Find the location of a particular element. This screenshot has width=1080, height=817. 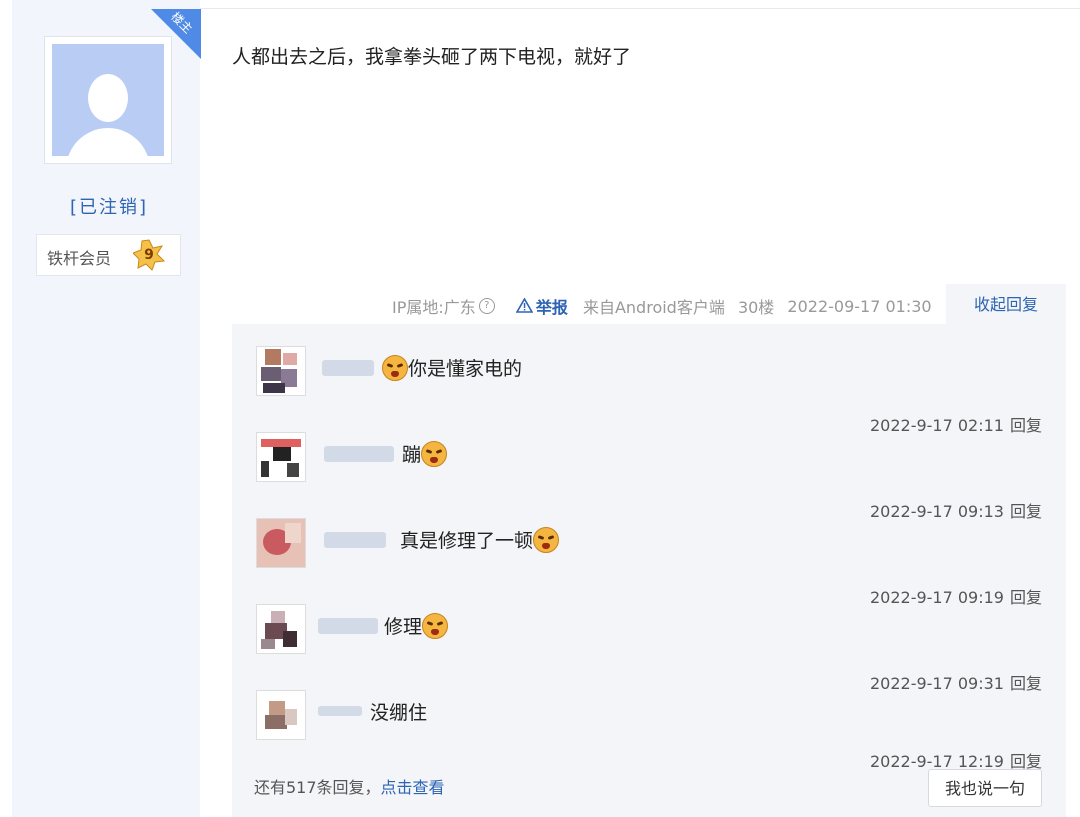

more-replies-row: 还有517条回复，点击查看 is located at coordinates (349, 786).